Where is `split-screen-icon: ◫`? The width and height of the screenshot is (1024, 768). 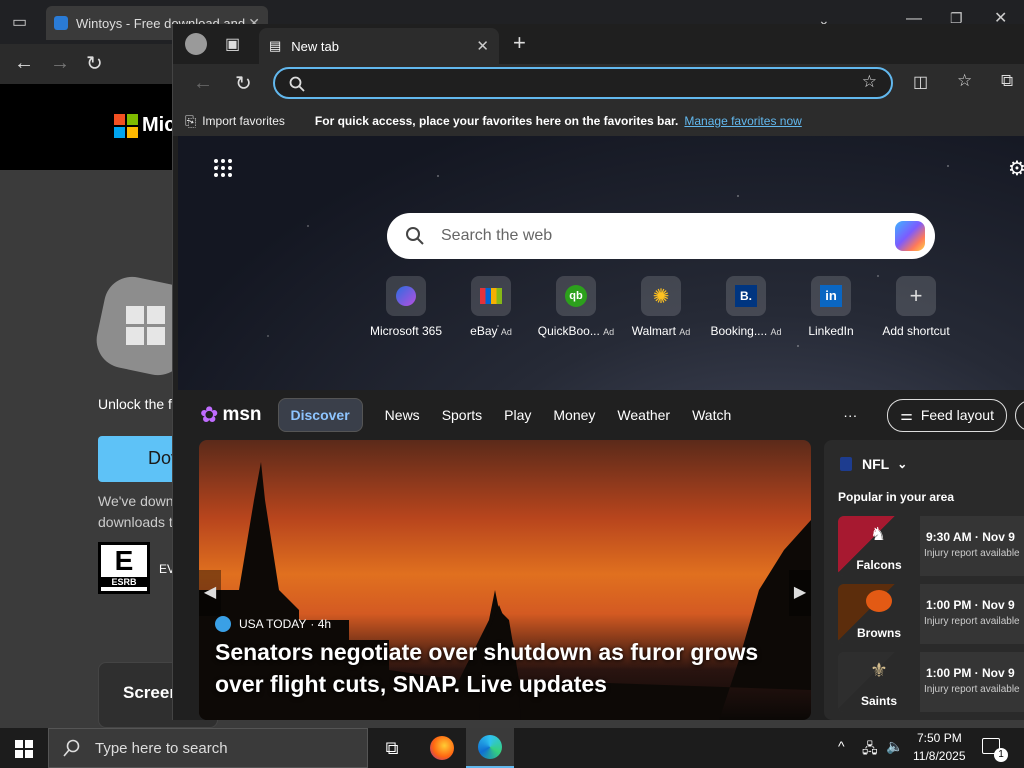
split-screen-icon: ◫ is located at coordinates (920, 82).